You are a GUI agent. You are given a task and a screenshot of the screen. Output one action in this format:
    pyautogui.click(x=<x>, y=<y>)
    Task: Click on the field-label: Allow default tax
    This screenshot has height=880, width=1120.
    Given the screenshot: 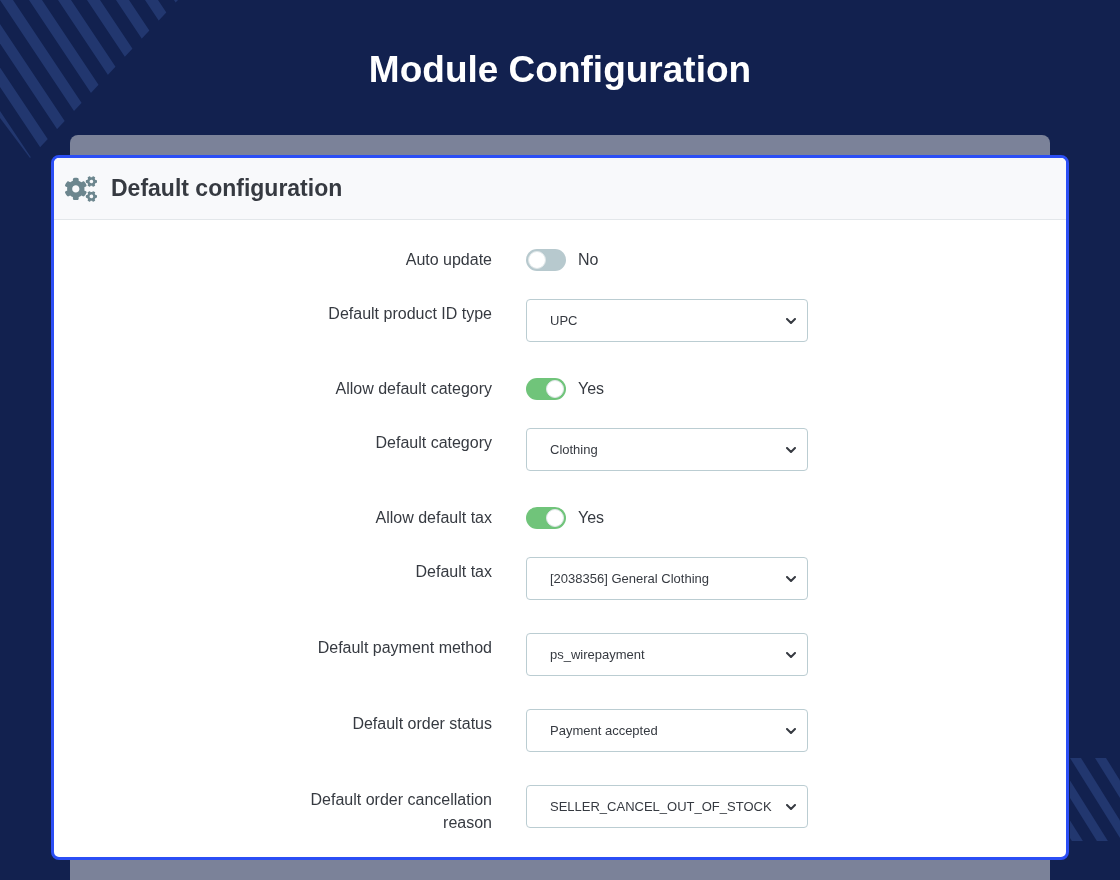 What is the action you would take?
    pyautogui.click(x=433, y=518)
    